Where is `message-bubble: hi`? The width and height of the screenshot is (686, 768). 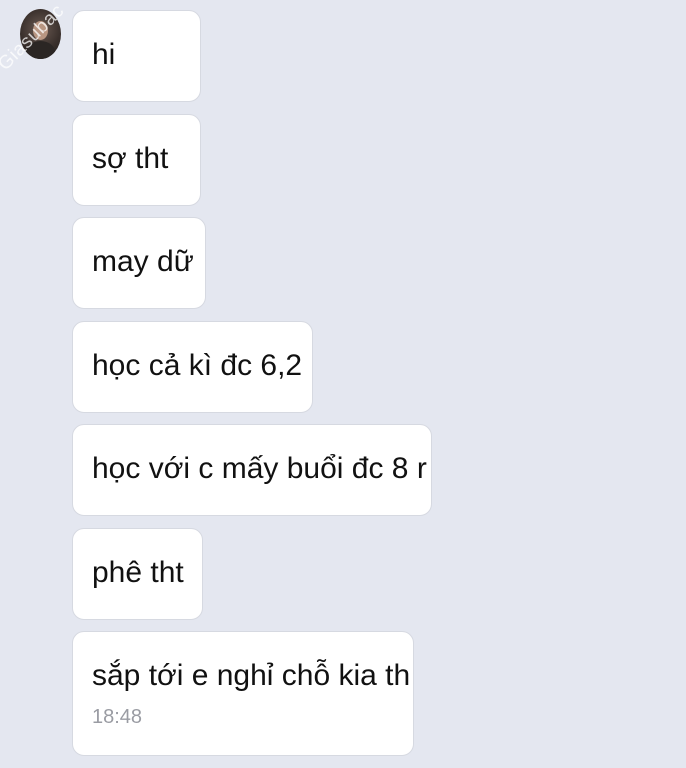
message-bubble: hi is located at coordinates (136, 56).